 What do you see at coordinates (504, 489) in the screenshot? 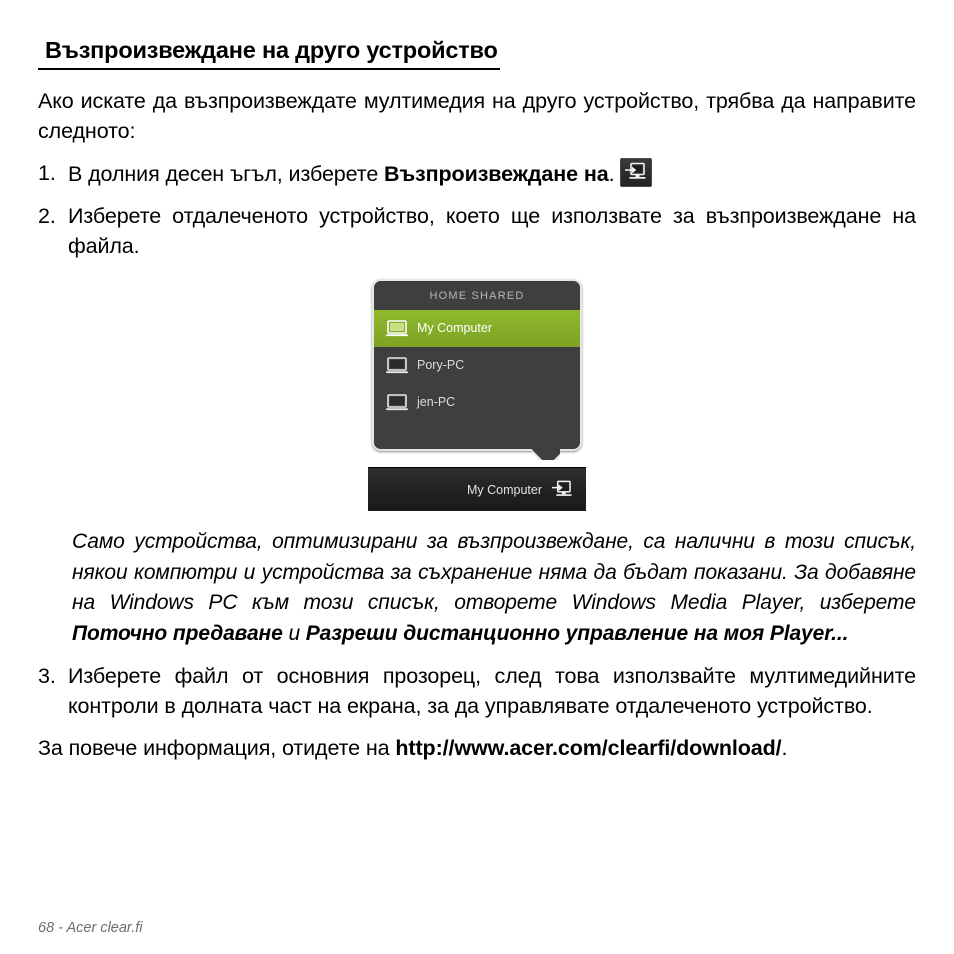
I see `bottom-bar-label: My Computer` at bounding box center [504, 489].